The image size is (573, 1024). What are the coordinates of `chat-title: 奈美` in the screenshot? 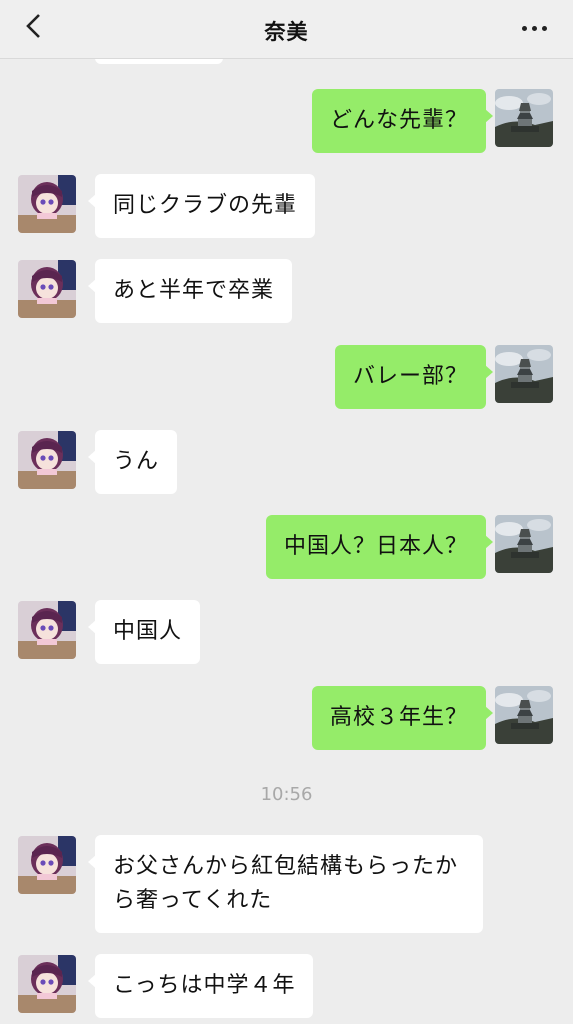 It's located at (286, 32).